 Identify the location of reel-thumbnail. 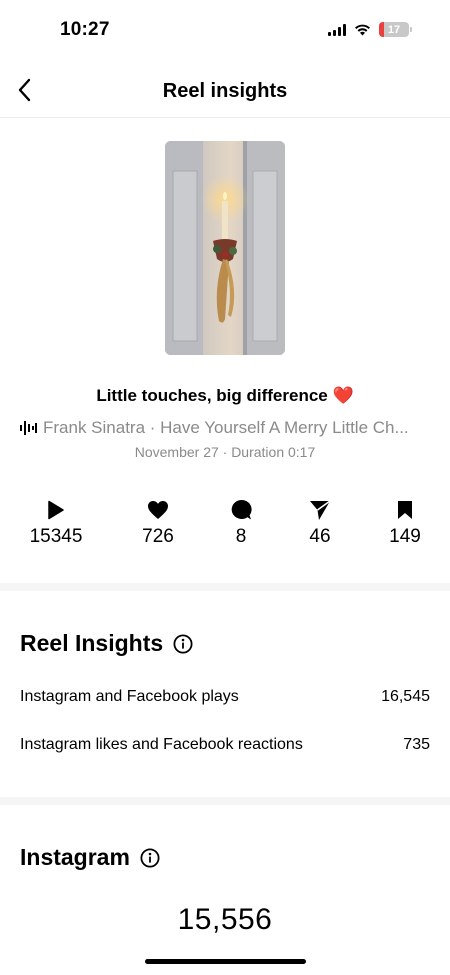
(225, 248).